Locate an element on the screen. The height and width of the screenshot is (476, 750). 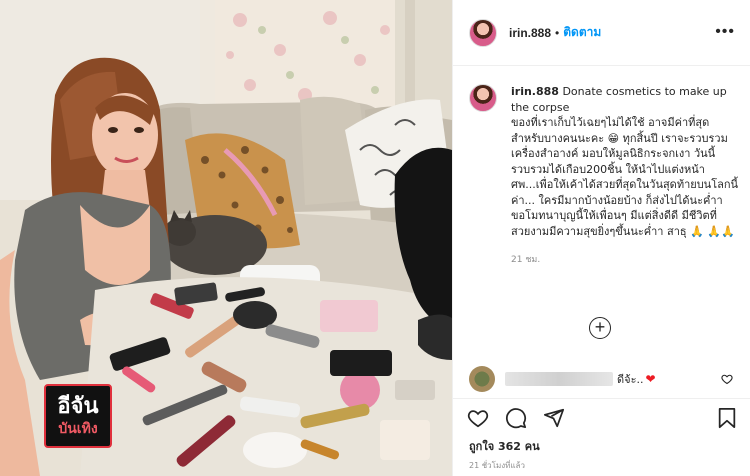
post-header: irin.888 • ติดตาม ••• is located at coordinates (601, 33).